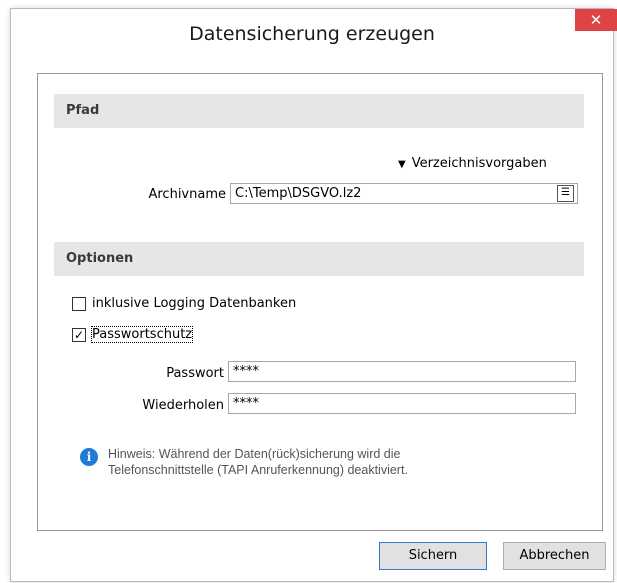  What do you see at coordinates (246, 371) in the screenshot?
I see `passwort-value: ****` at bounding box center [246, 371].